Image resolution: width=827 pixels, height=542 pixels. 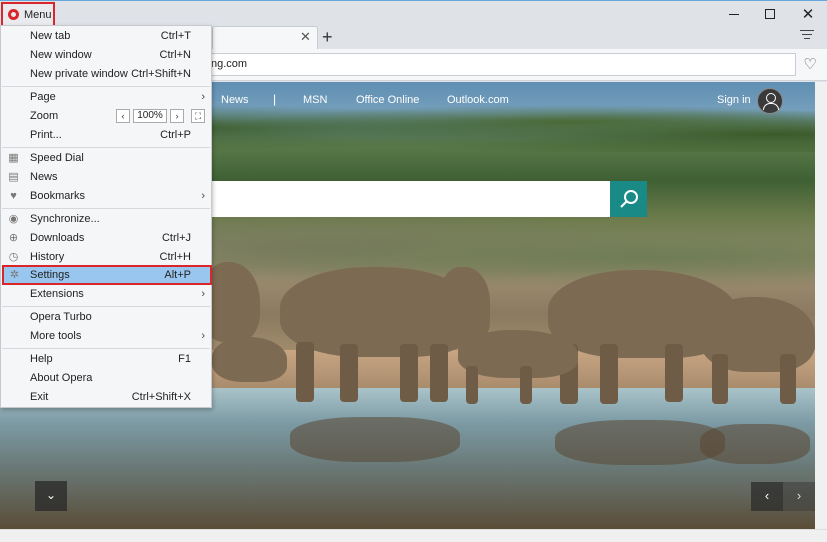 I want to click on menu-item-label: More tools, so click(x=56, y=336).